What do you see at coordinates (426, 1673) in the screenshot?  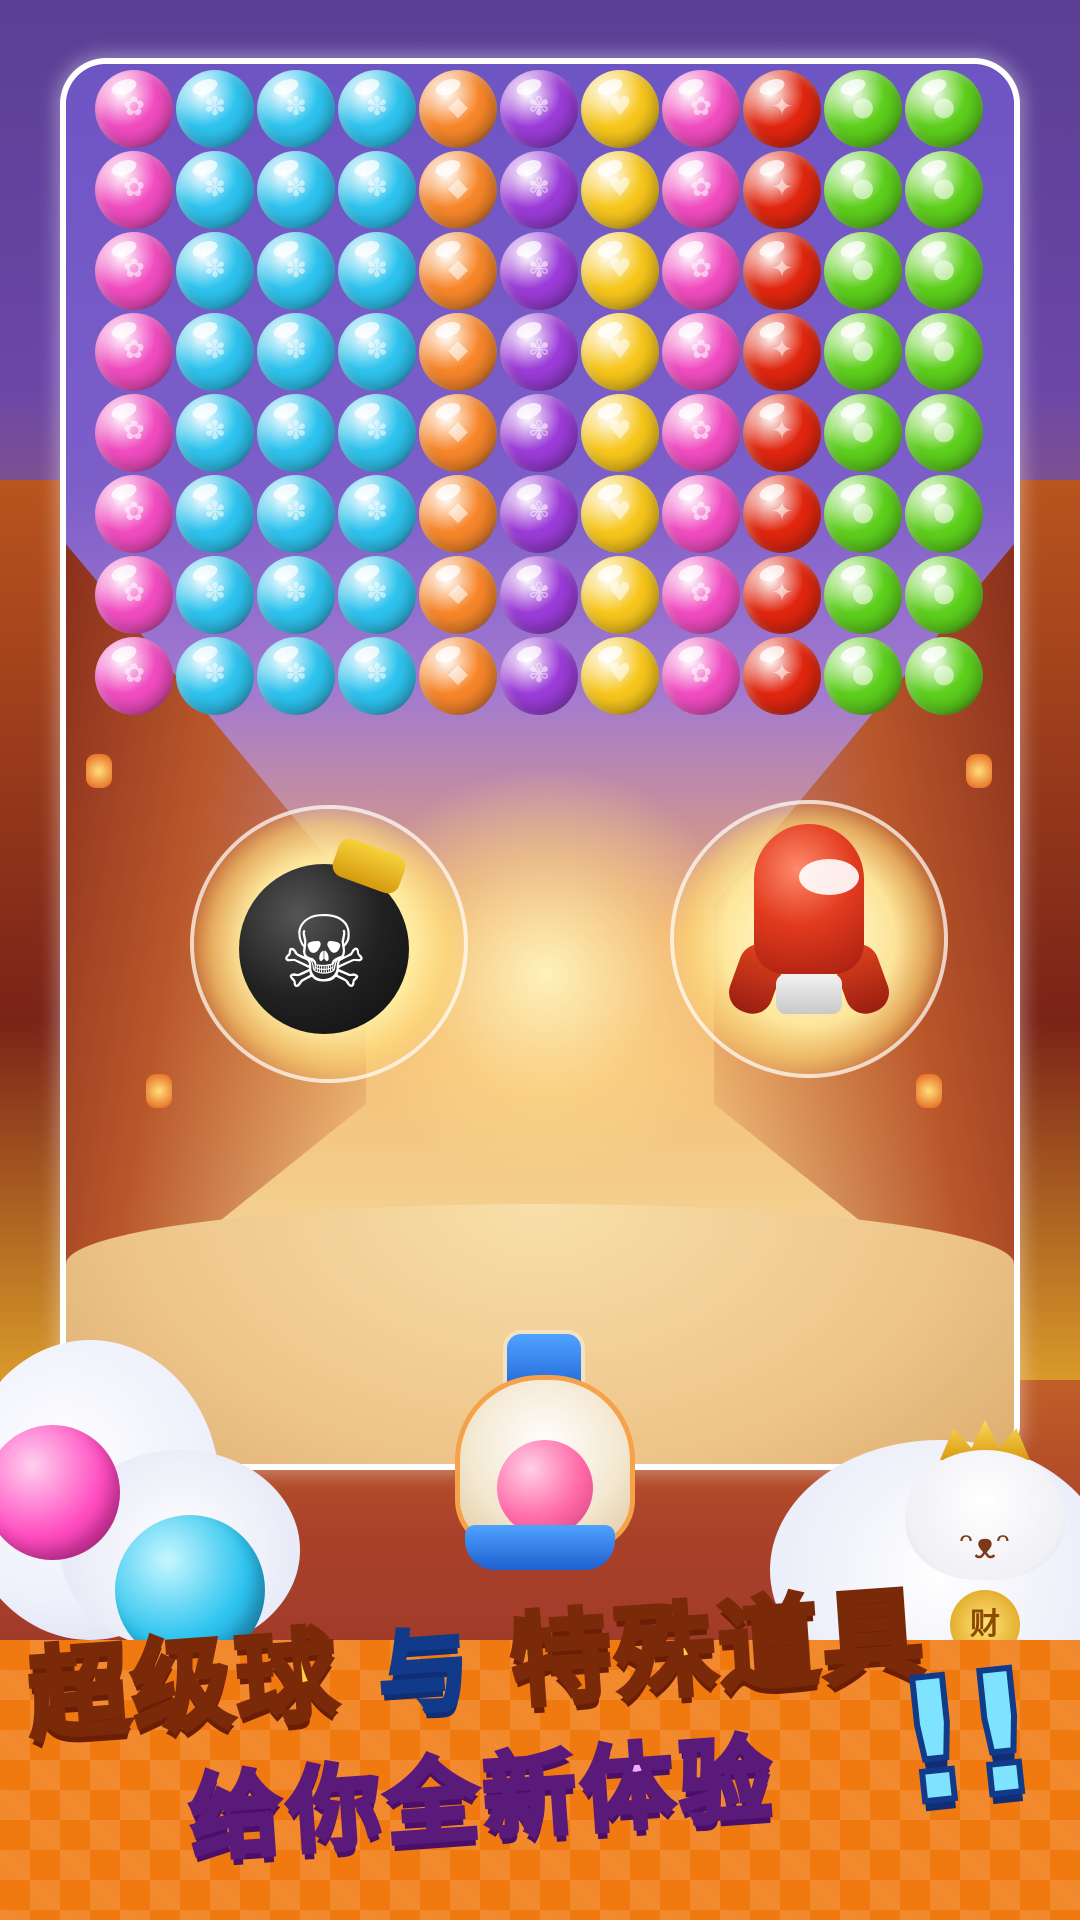 I see `headline-connector: 与` at bounding box center [426, 1673].